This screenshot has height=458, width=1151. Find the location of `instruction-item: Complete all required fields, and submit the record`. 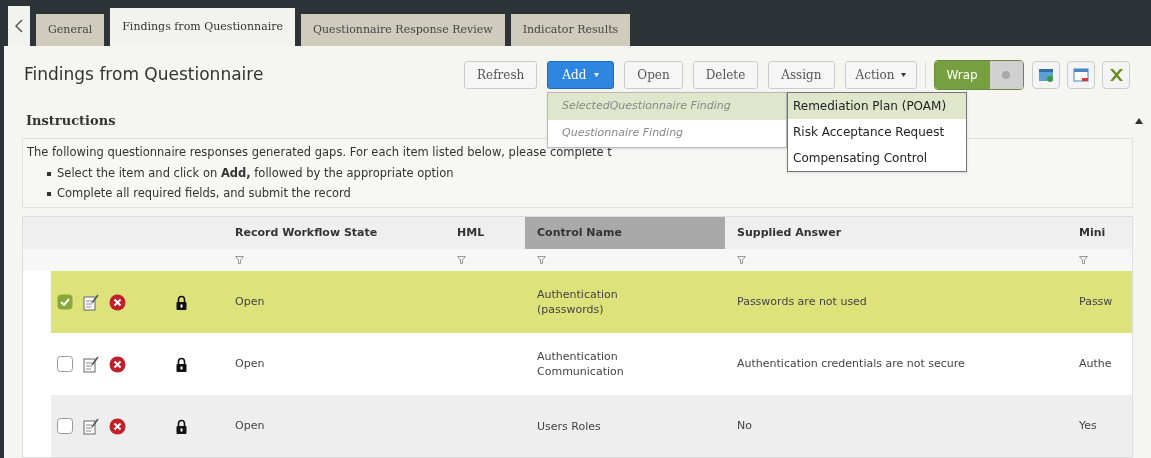

instruction-item: Complete all required fields, and submit the record is located at coordinates (204, 194).